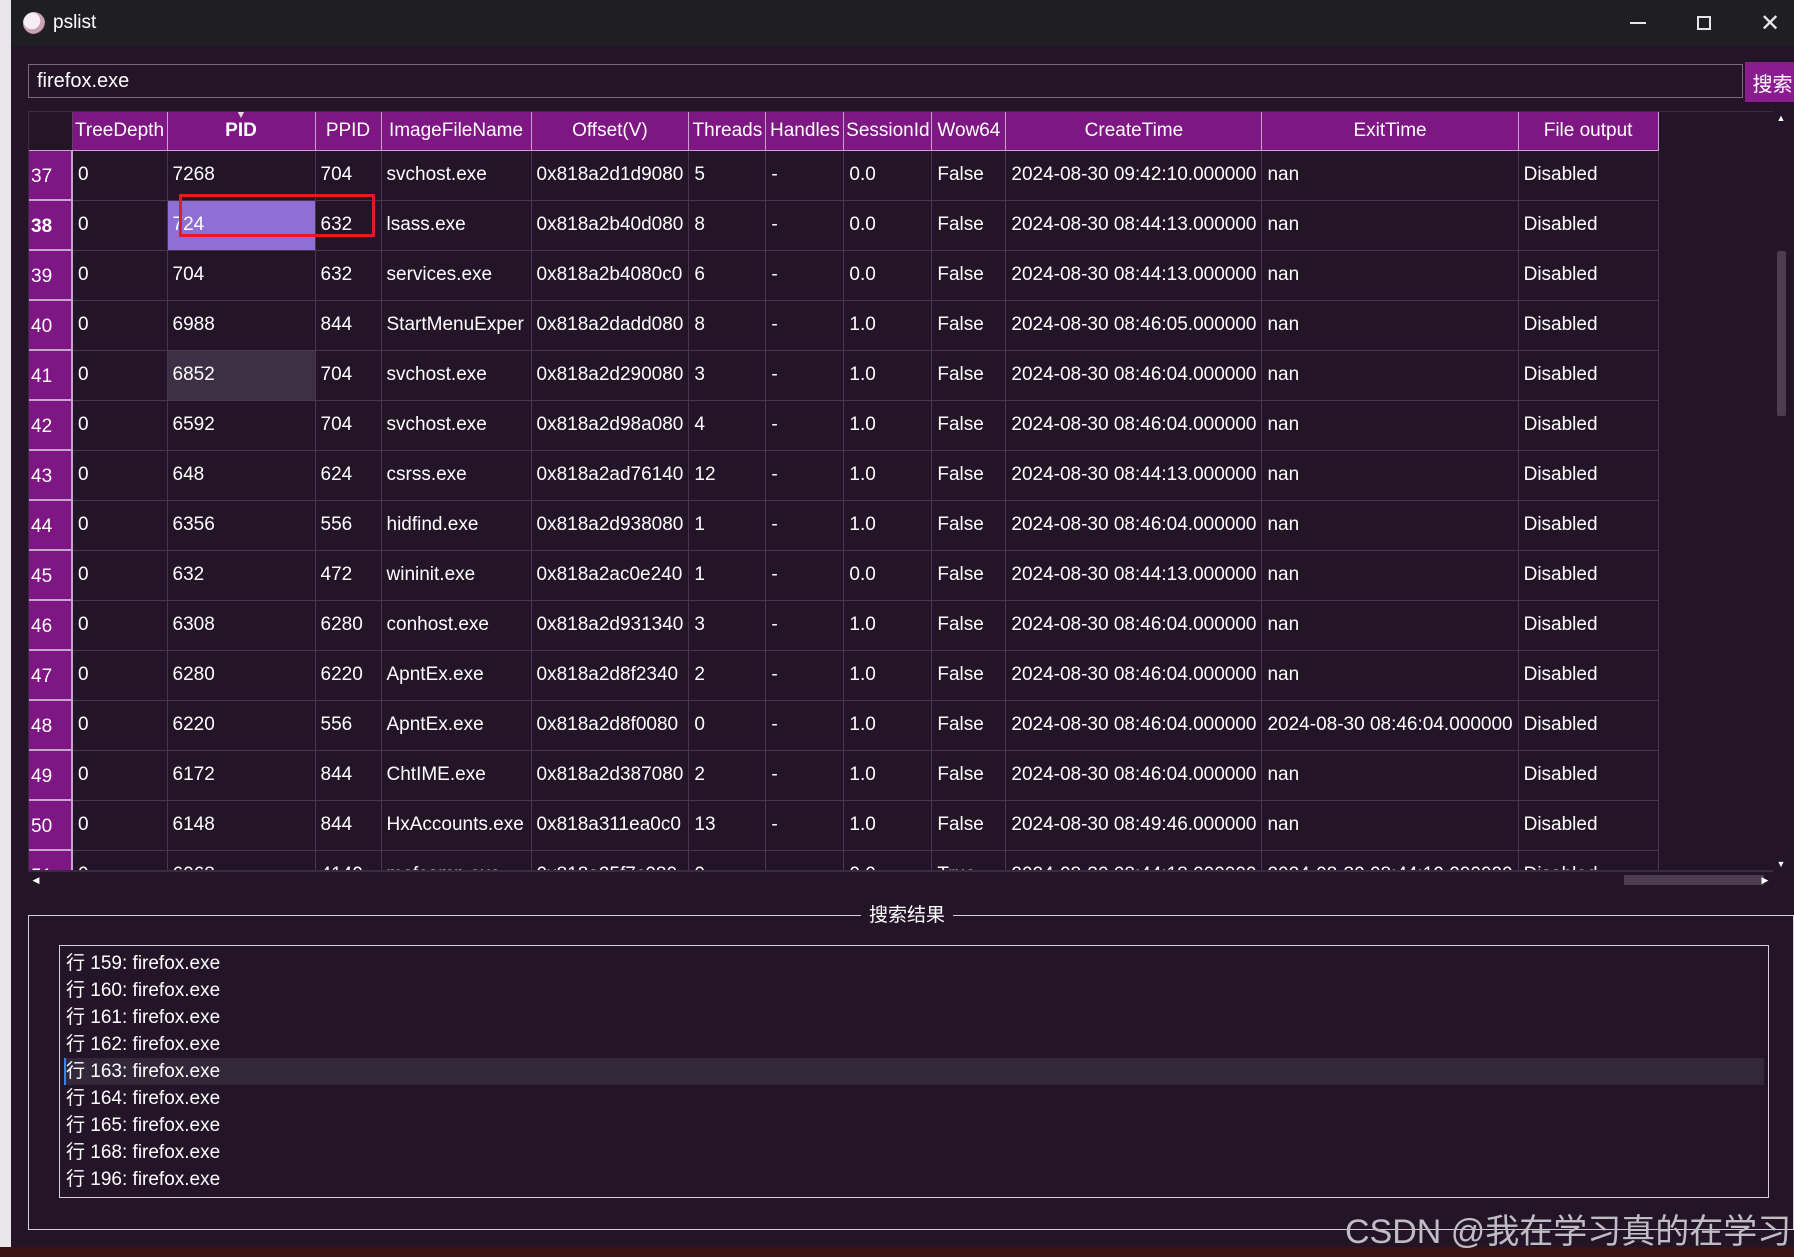 This screenshot has height=1257, width=1794. Describe the element at coordinates (1694, 880) in the screenshot. I see `horizontal-scroll-thumb` at that location.